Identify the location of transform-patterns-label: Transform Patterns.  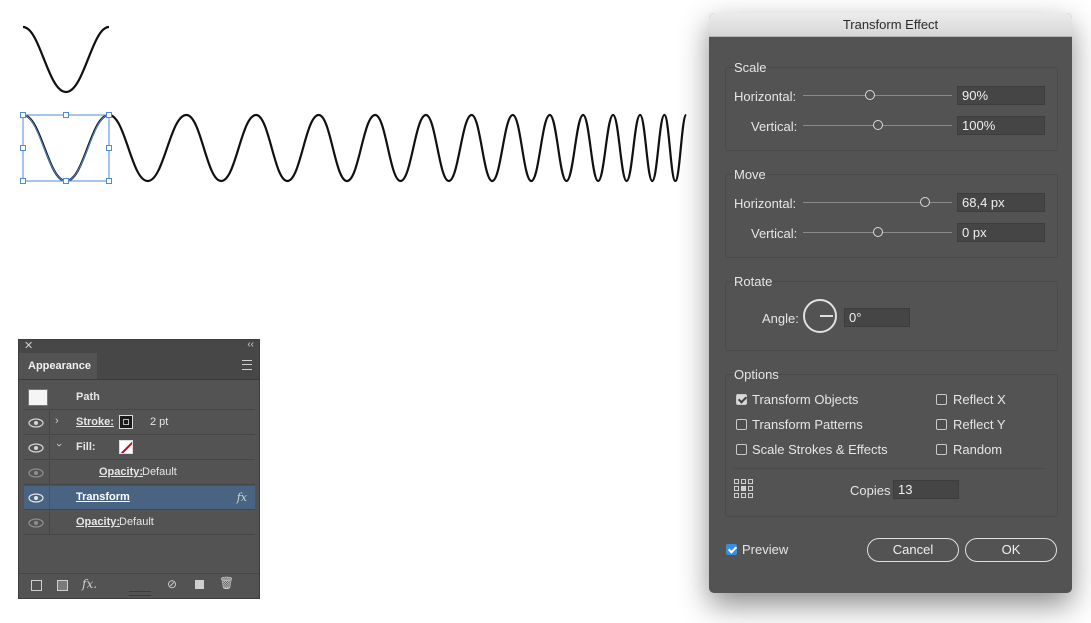
(807, 424).